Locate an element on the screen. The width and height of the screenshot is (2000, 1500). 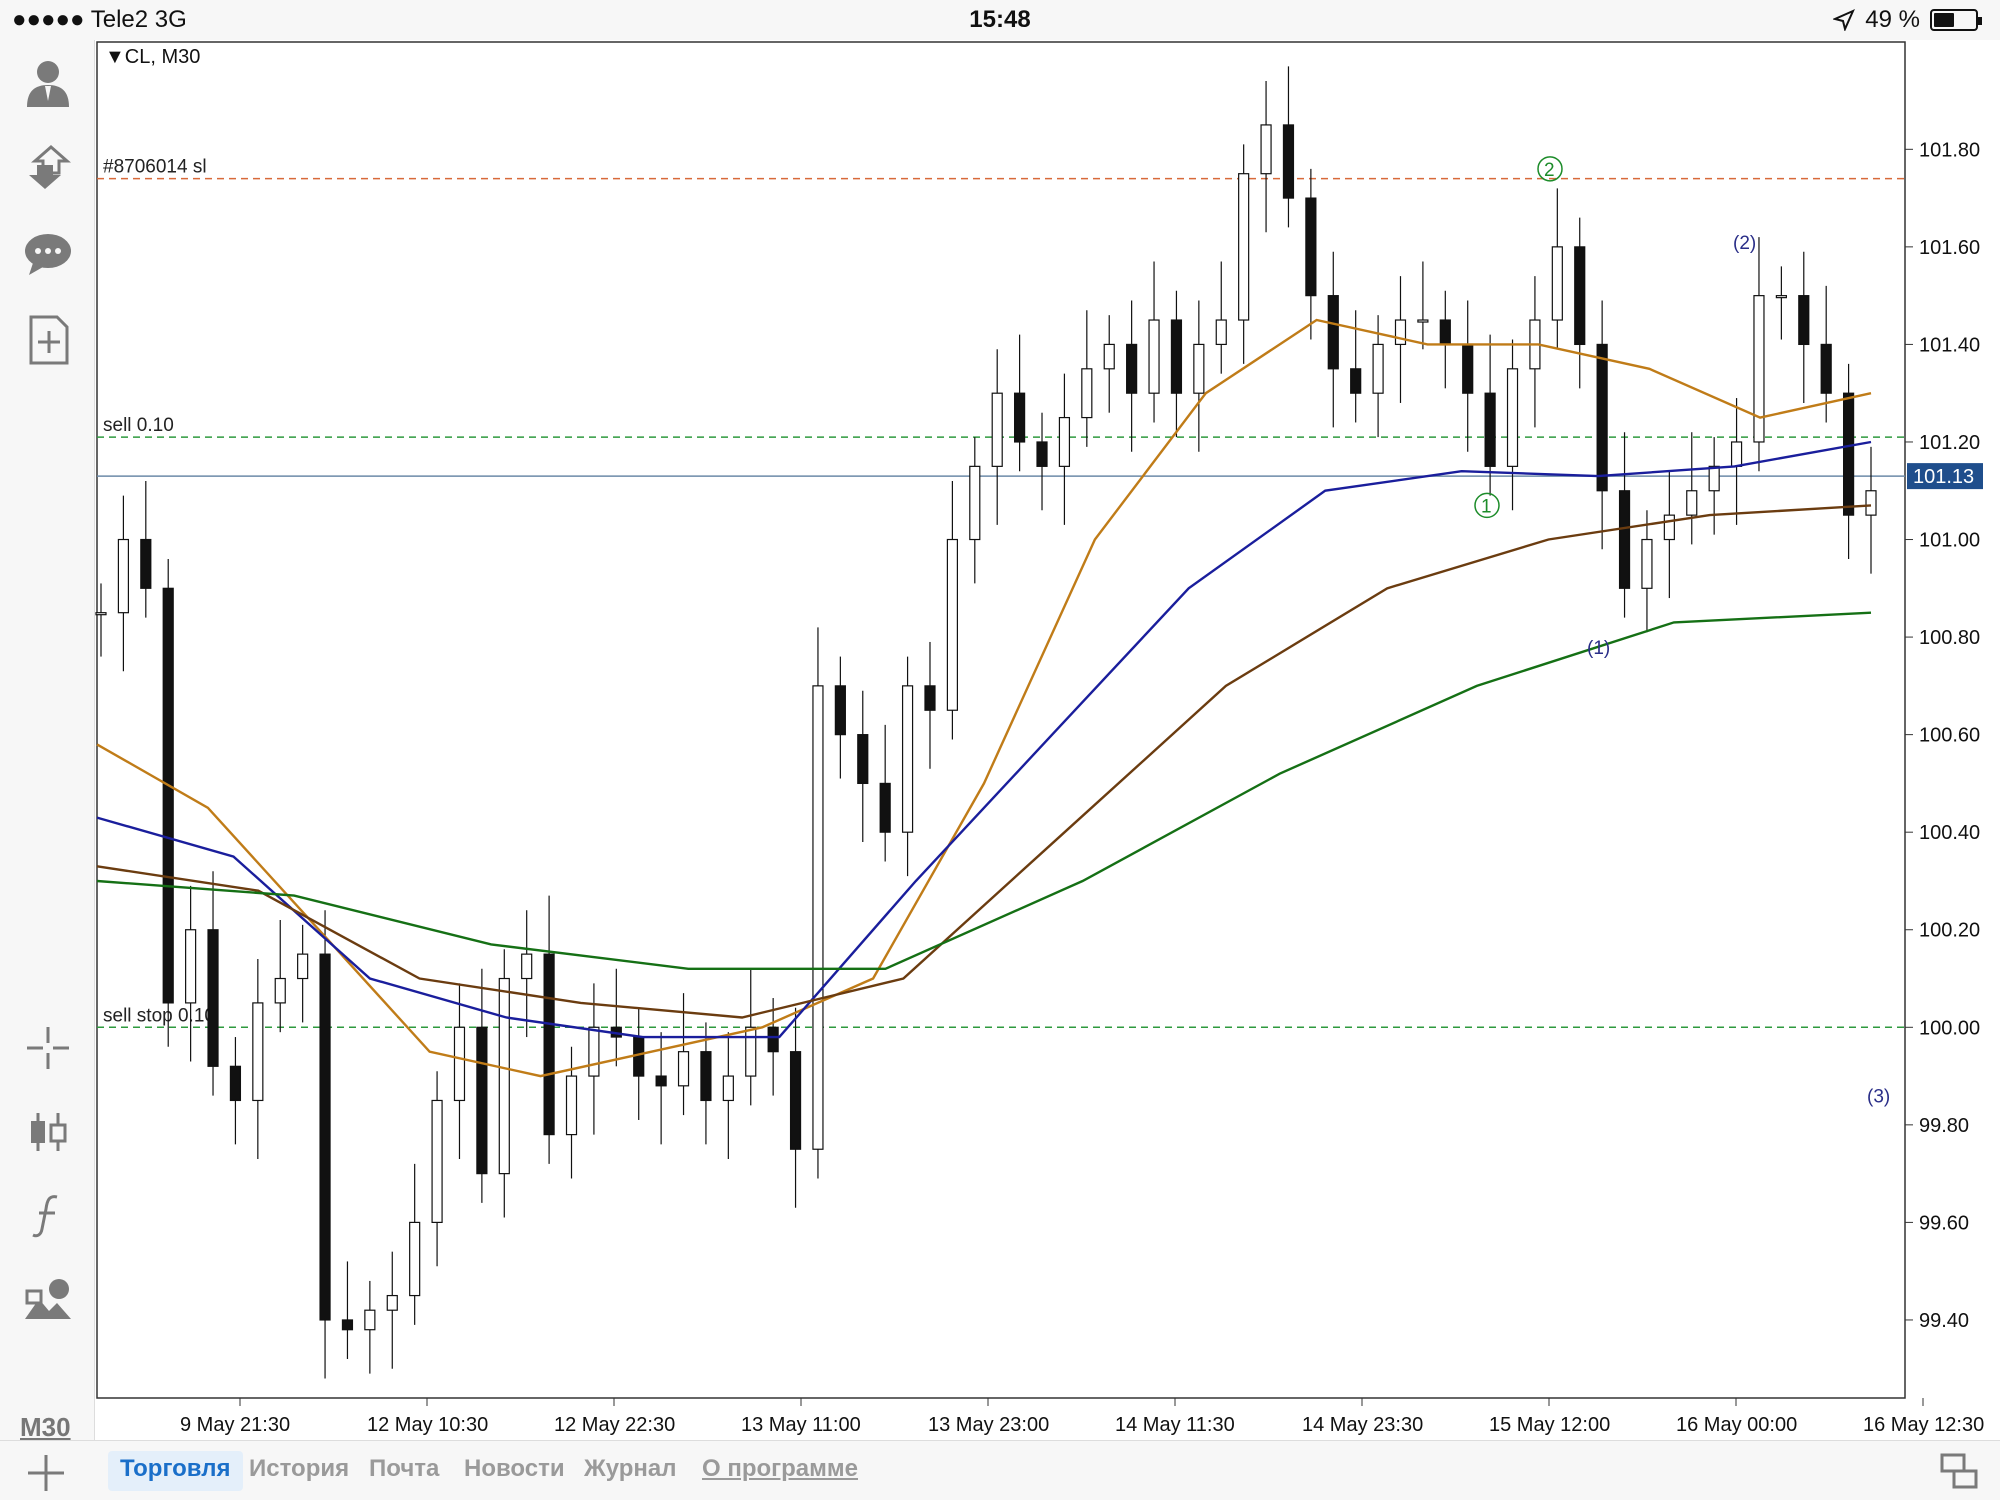
tab-trade: Торговля is located at coordinates (175, 1471).